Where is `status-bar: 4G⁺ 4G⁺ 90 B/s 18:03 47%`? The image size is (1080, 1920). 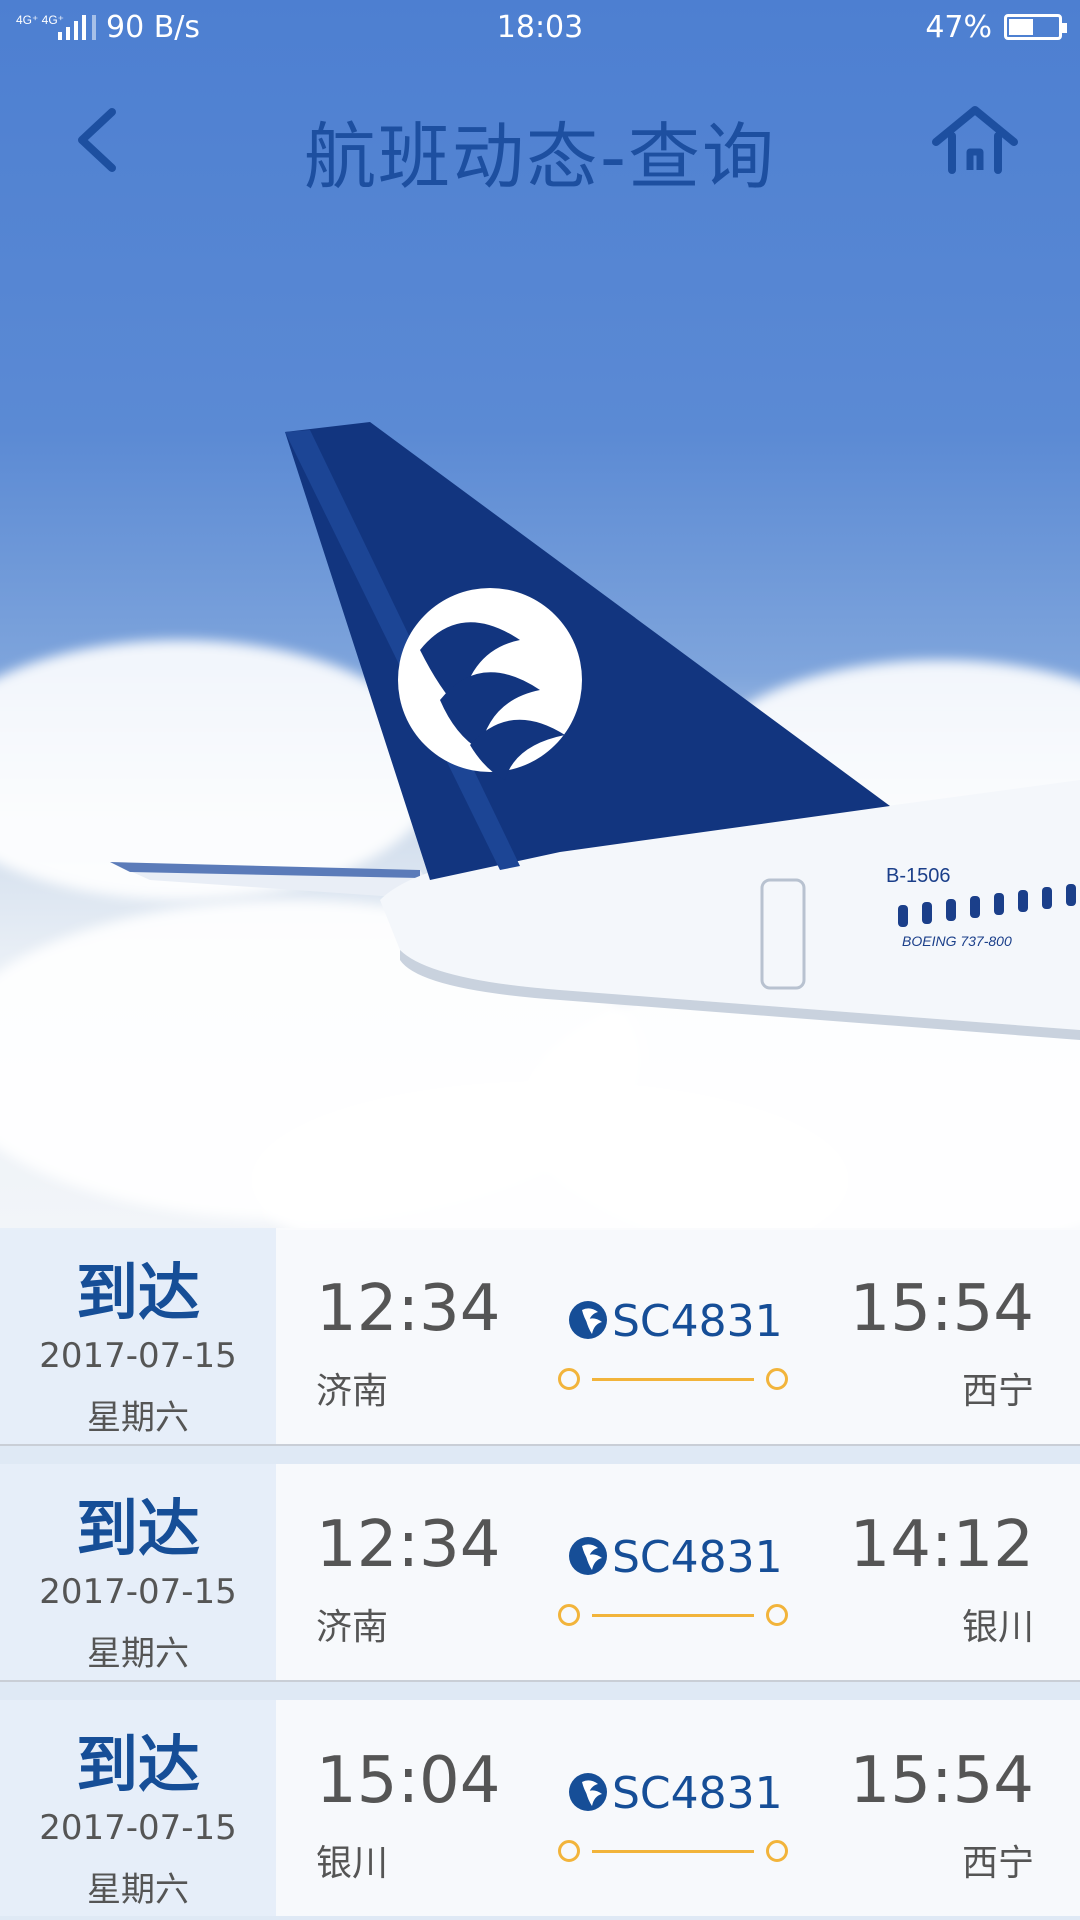
status-bar: 4G⁺ 4G⁺ 90 B/s 18:03 47% is located at coordinates (540, 28).